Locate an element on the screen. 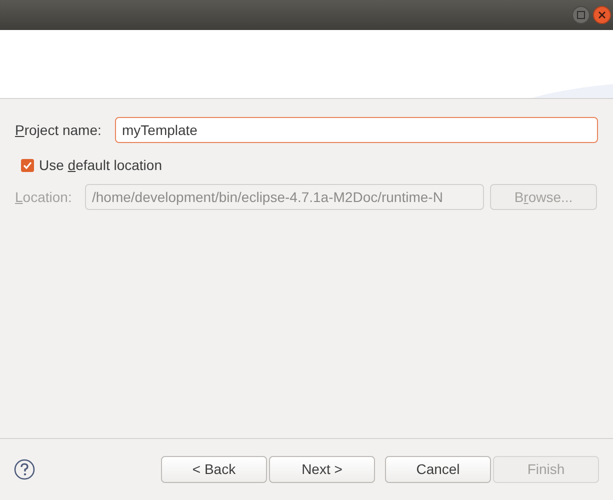 This screenshot has height=500, width=613. default-location-label: Use default location is located at coordinates (100, 165).